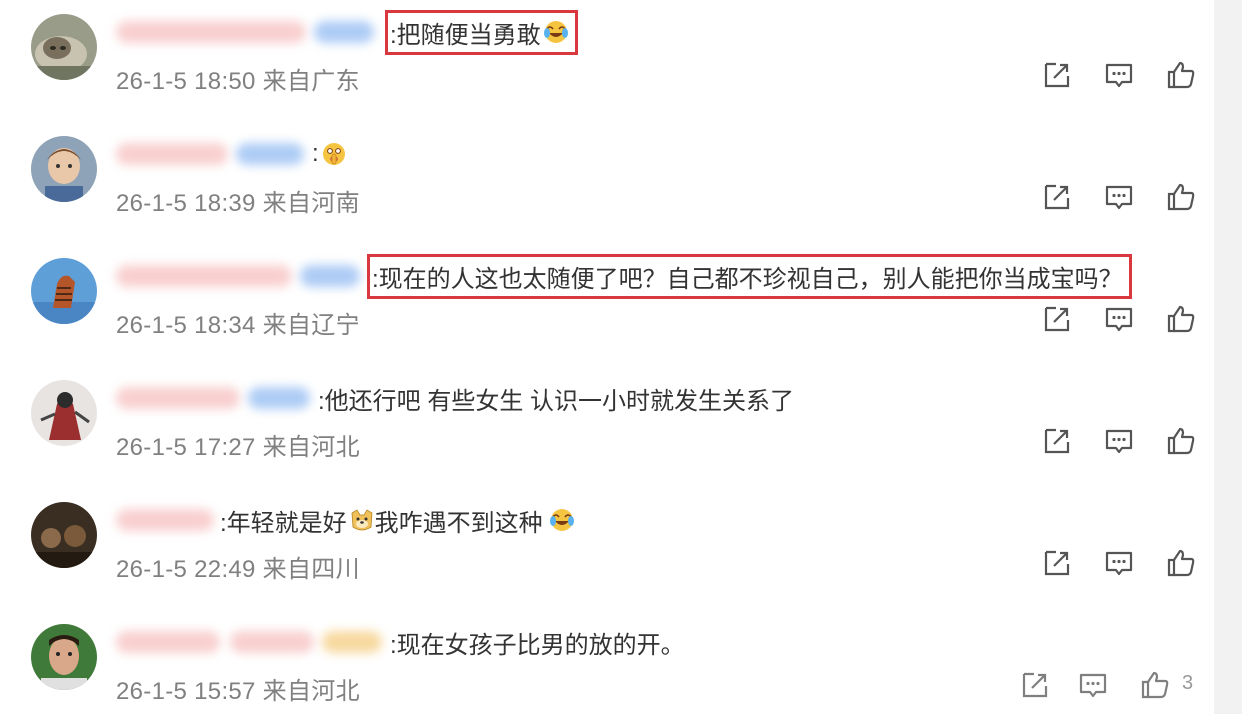 The width and height of the screenshot is (1242, 714). I want to click on shushing-face-emoji-icon, so click(334, 154).